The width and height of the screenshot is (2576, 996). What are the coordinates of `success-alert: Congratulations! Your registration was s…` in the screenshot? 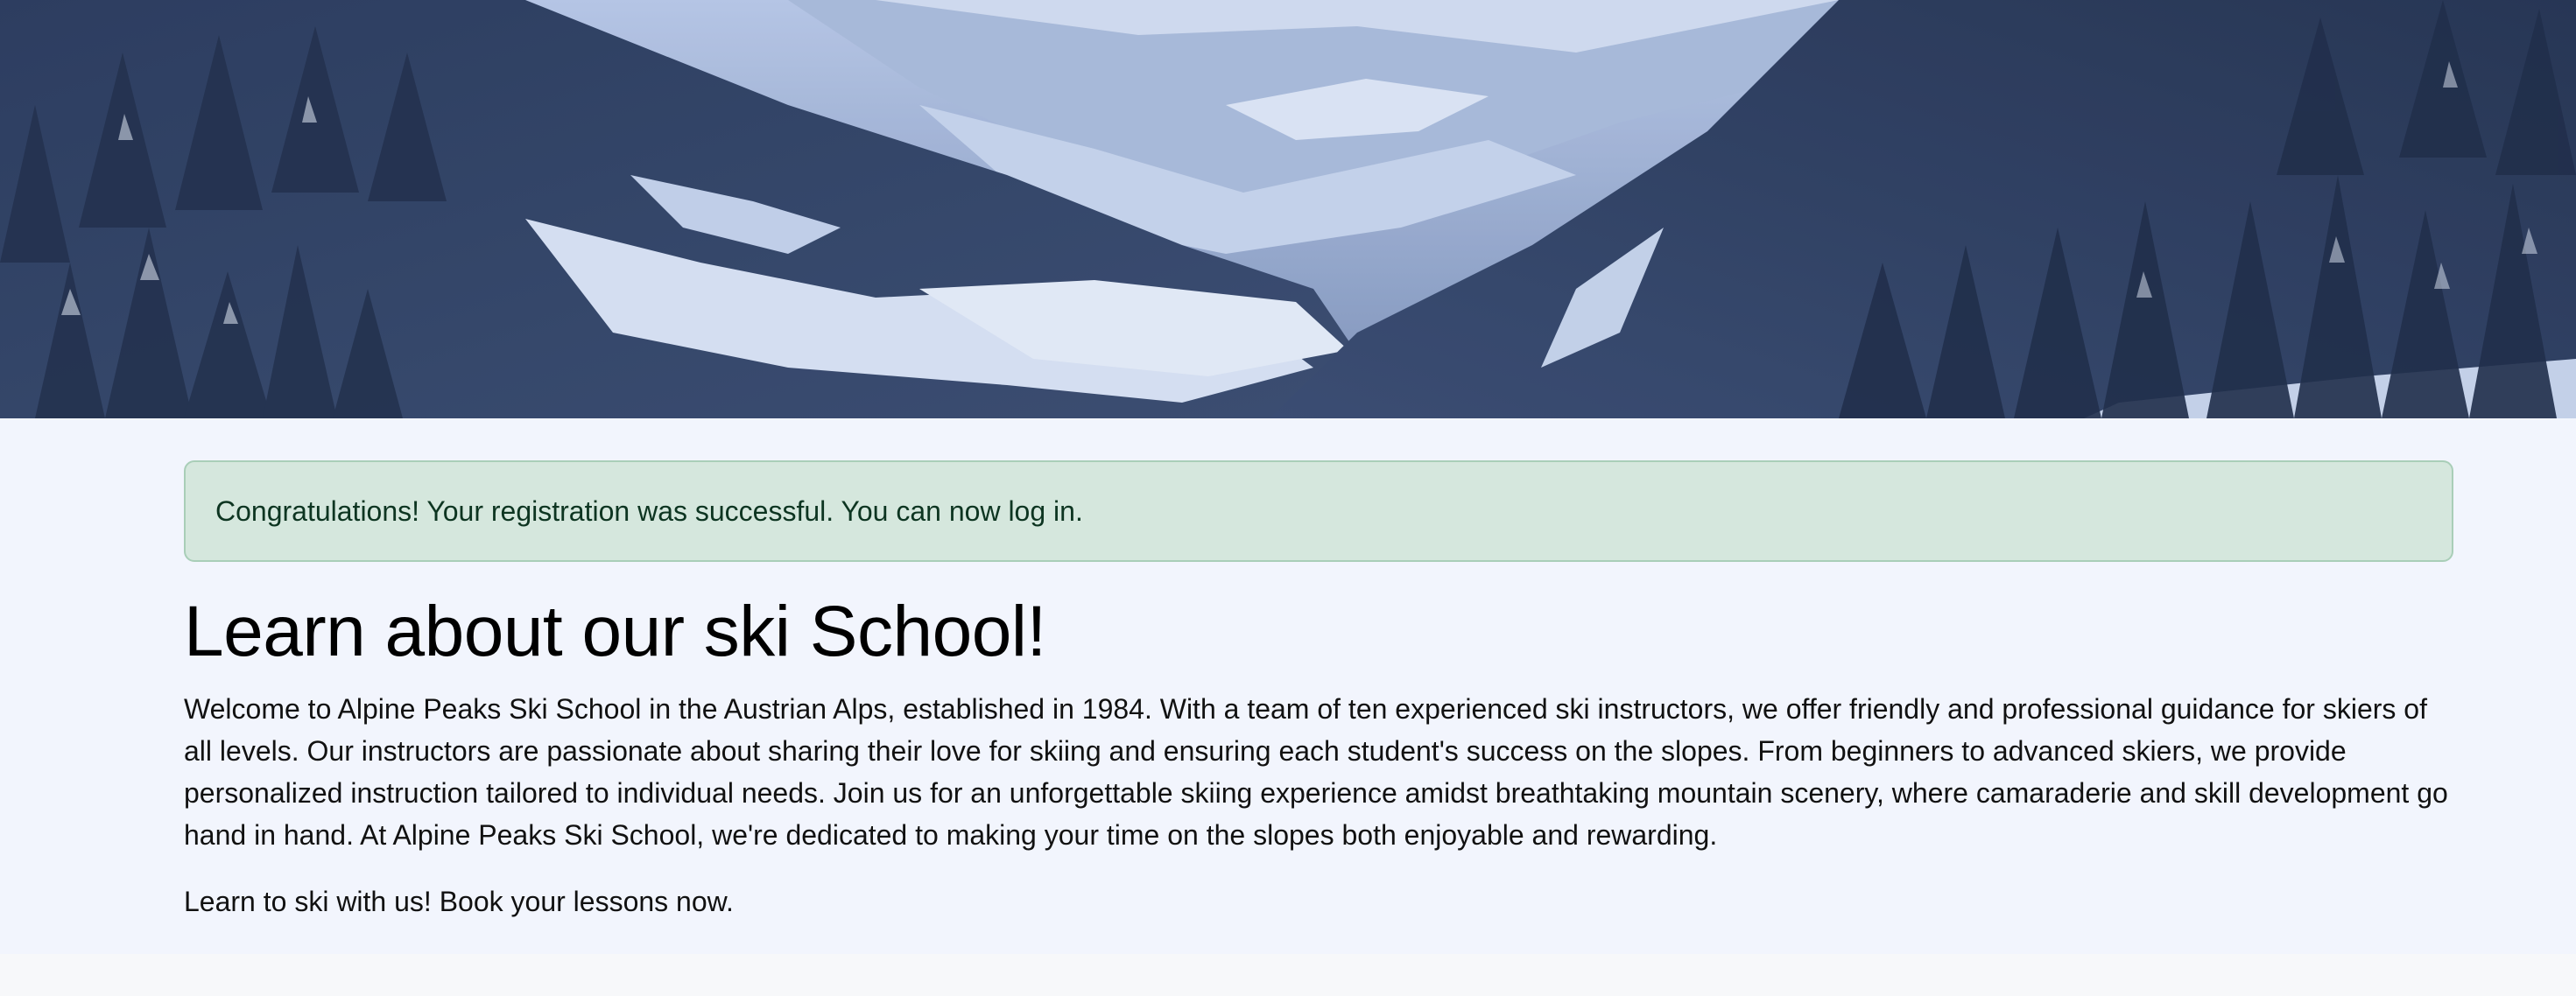 It's located at (1318, 511).